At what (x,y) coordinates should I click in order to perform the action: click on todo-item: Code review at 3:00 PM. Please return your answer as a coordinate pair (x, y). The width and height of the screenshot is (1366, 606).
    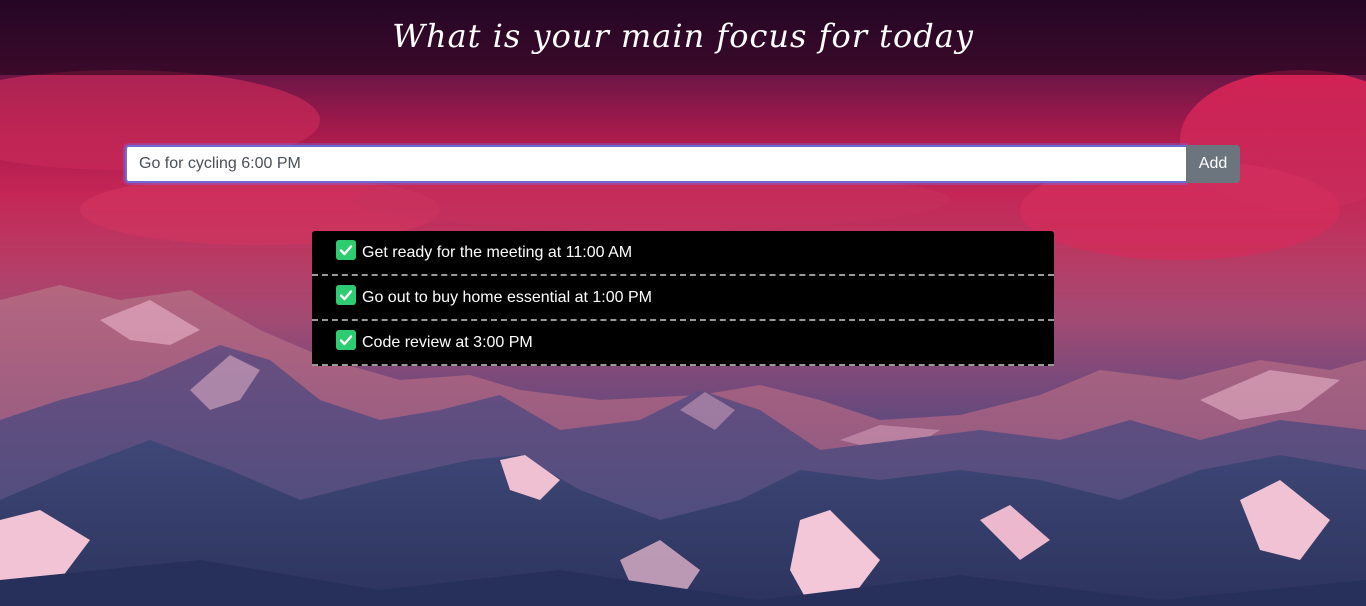
    Looking at the image, I should click on (683, 343).